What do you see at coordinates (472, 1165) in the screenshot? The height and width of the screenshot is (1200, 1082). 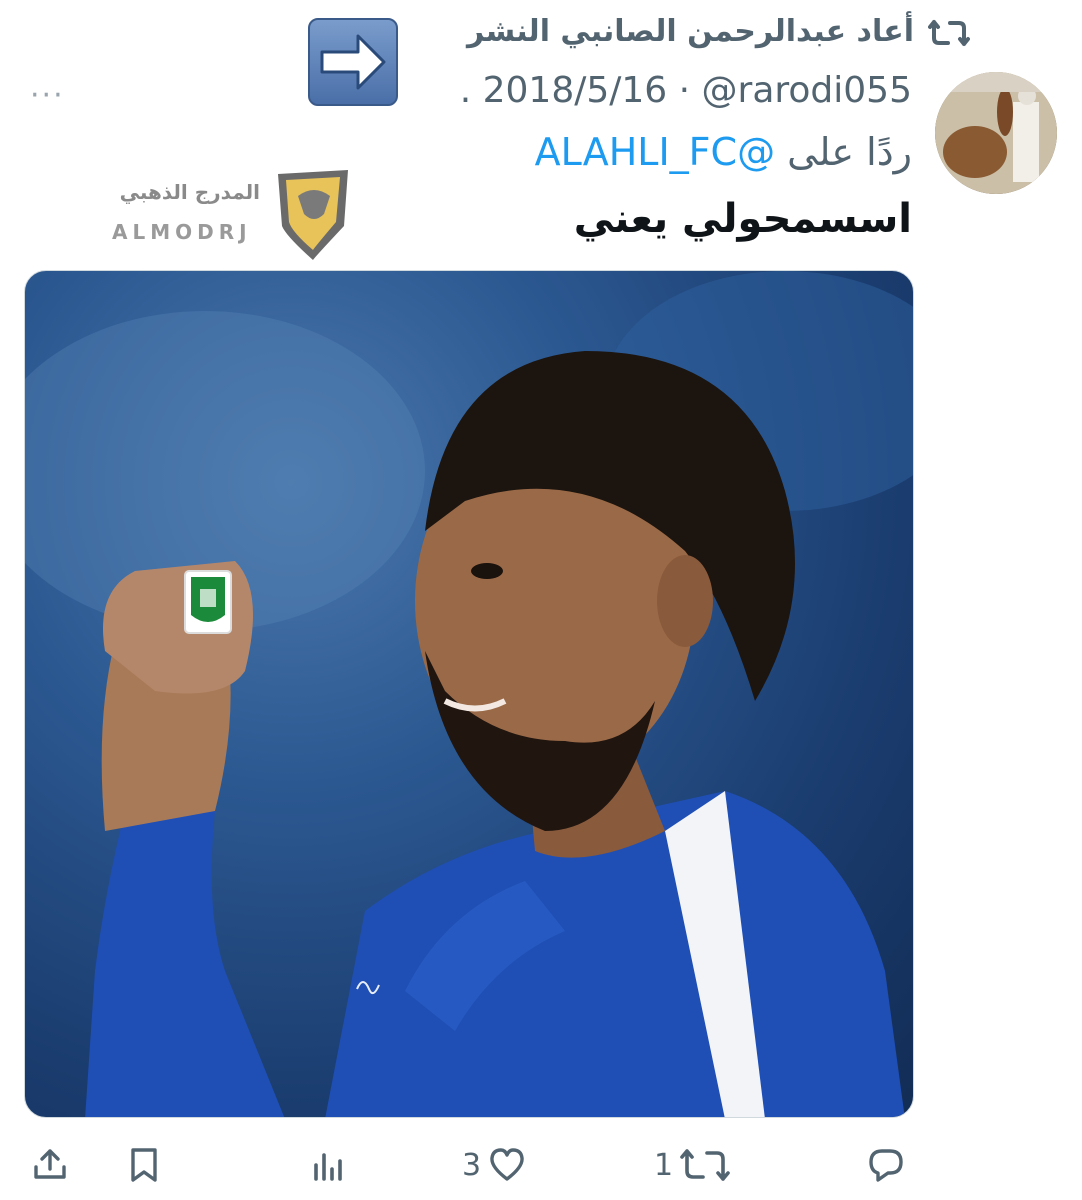 I see `like-count: 3` at bounding box center [472, 1165].